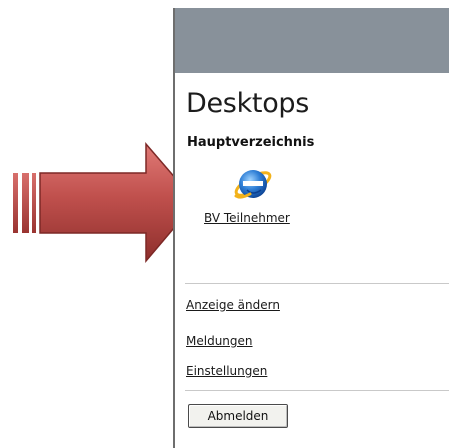  Describe the element at coordinates (226, 371) in the screenshot. I see `settings-link: Einstellungen` at that location.